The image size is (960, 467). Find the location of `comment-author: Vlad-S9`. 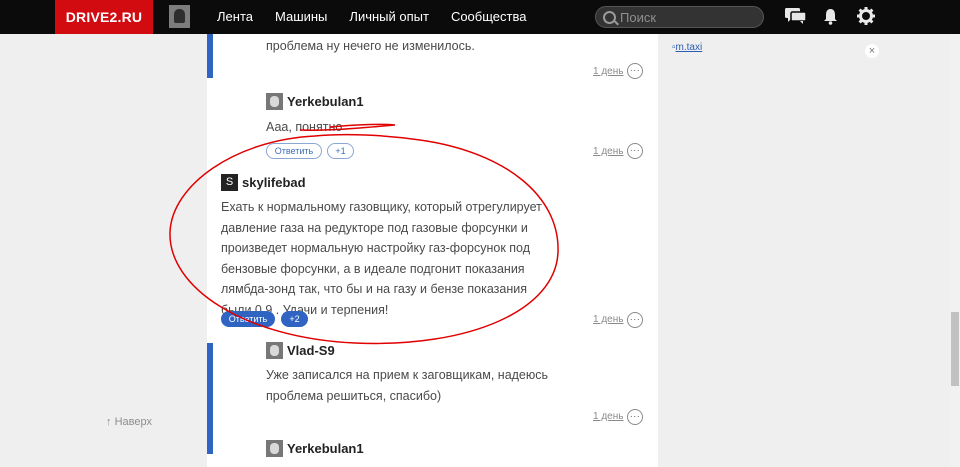

comment-author: Vlad-S9 is located at coordinates (300, 350).